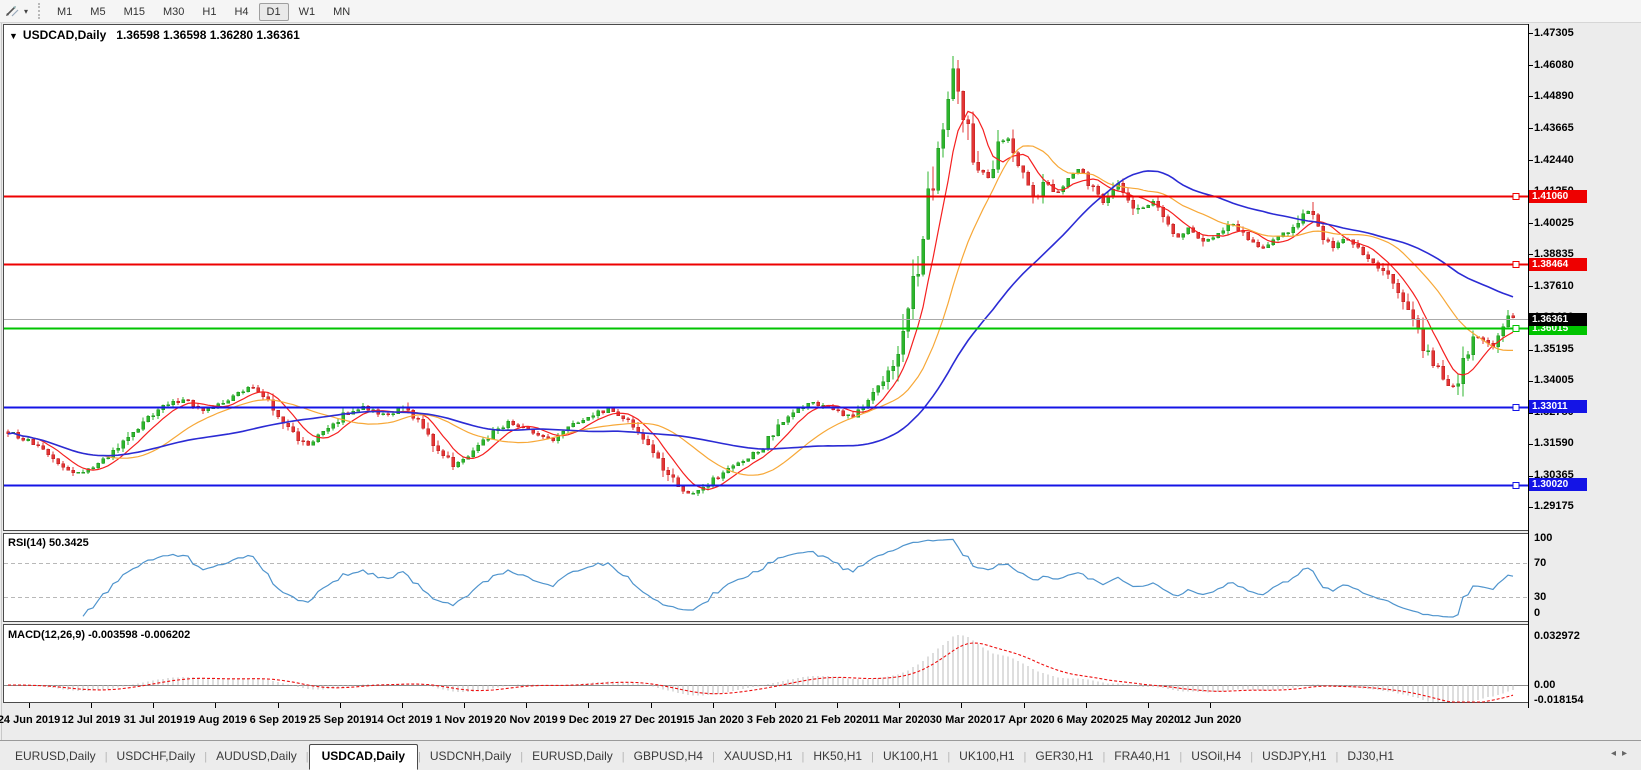 The width and height of the screenshot is (1641, 770). I want to click on price-axis-ticks, so click(1530, 270).